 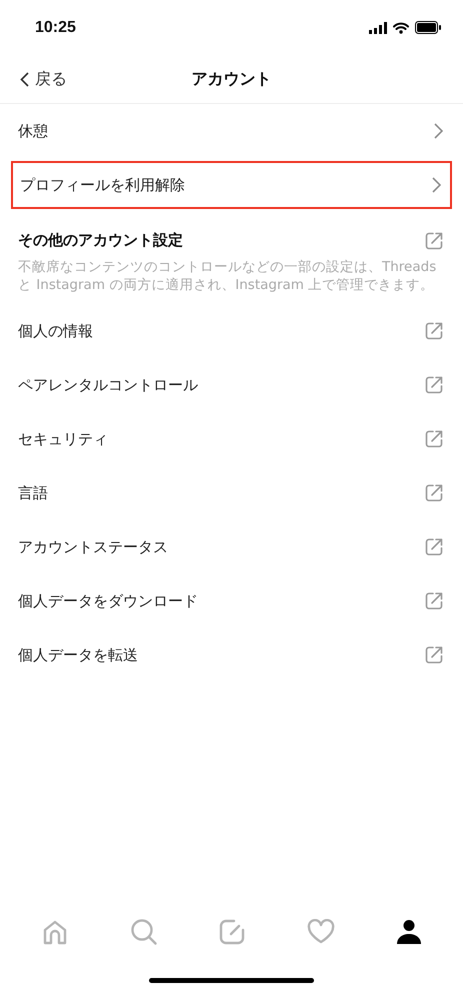 I want to click on menu-item: ペアレンタルコントロール, so click(x=231, y=385).